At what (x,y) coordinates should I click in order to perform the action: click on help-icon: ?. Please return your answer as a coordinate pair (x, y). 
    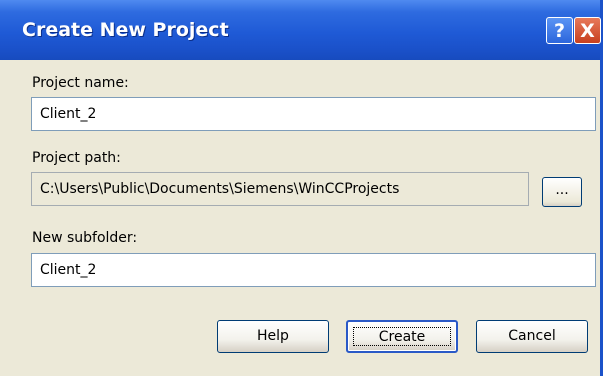
    Looking at the image, I should click on (559, 30).